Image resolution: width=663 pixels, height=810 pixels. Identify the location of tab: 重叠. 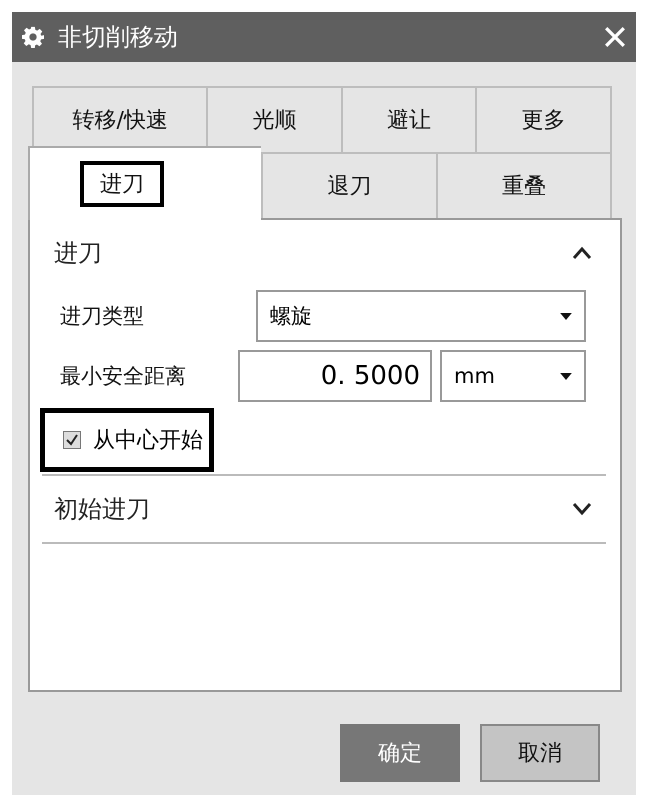
(524, 185).